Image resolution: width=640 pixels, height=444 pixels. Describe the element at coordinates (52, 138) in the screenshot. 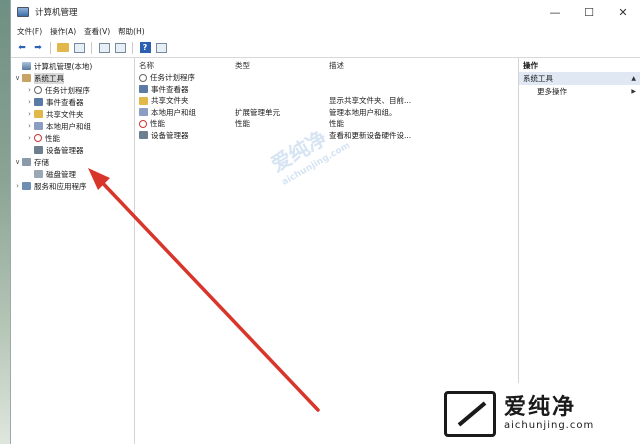

I see `tree-node-label: 性能` at that location.